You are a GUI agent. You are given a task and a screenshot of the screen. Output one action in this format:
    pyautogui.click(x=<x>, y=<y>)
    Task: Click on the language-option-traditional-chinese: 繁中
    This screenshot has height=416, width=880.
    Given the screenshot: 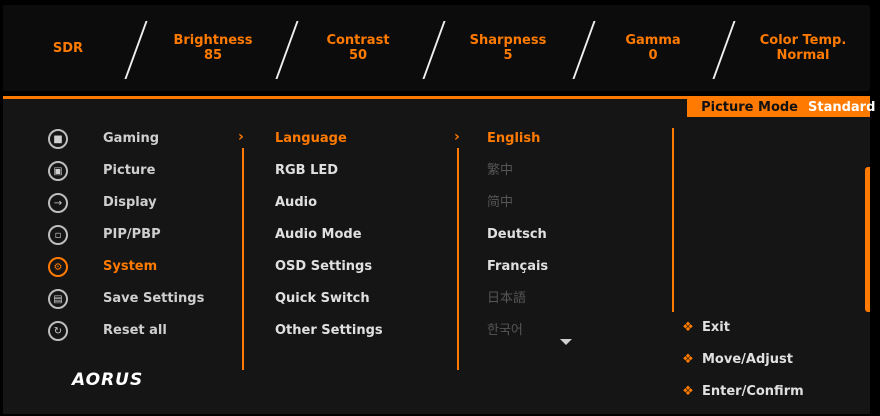 What is the action you would take?
    pyautogui.click(x=500, y=171)
    